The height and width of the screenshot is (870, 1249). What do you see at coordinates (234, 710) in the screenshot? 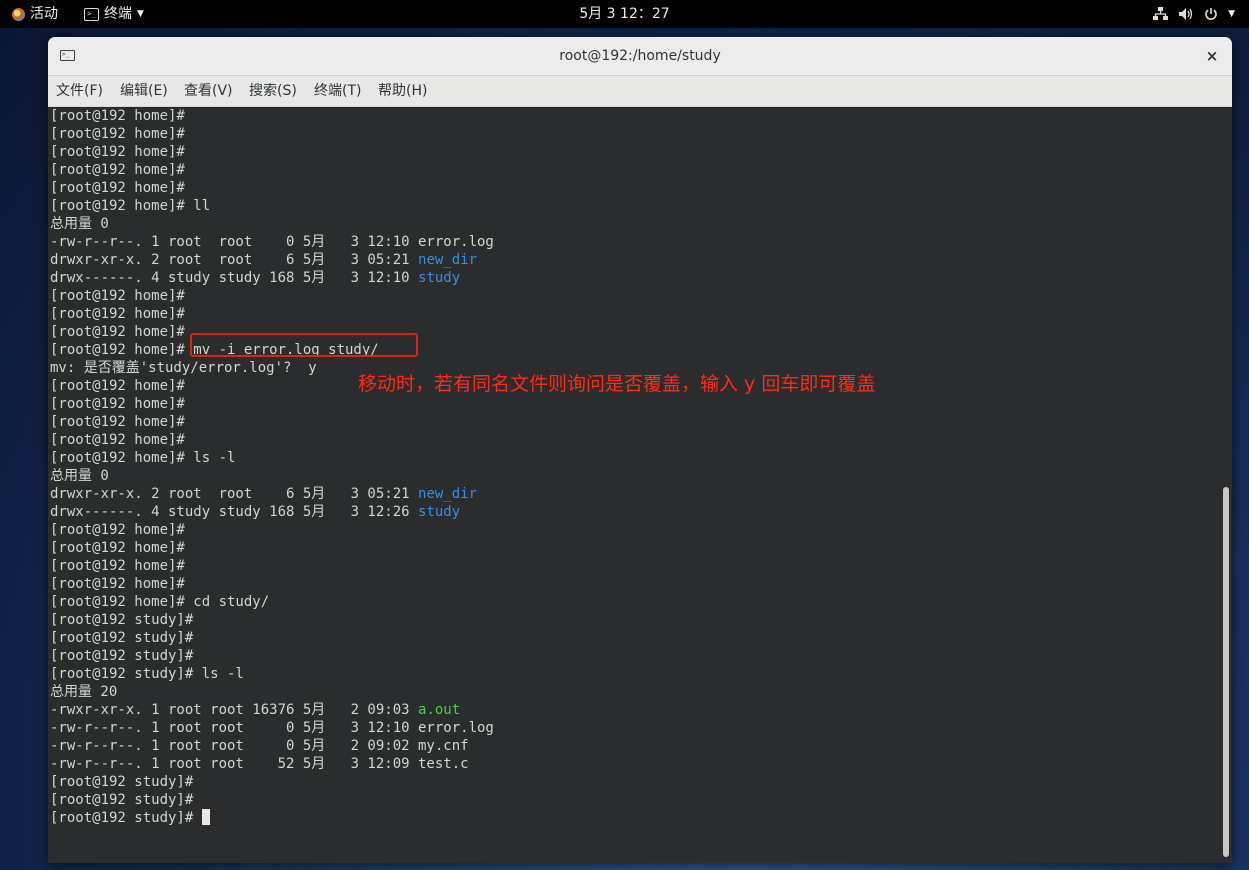
I see `terminal-text: -rwxr-xr-x. 1 root root 16376 5月 2 09:03` at bounding box center [234, 710].